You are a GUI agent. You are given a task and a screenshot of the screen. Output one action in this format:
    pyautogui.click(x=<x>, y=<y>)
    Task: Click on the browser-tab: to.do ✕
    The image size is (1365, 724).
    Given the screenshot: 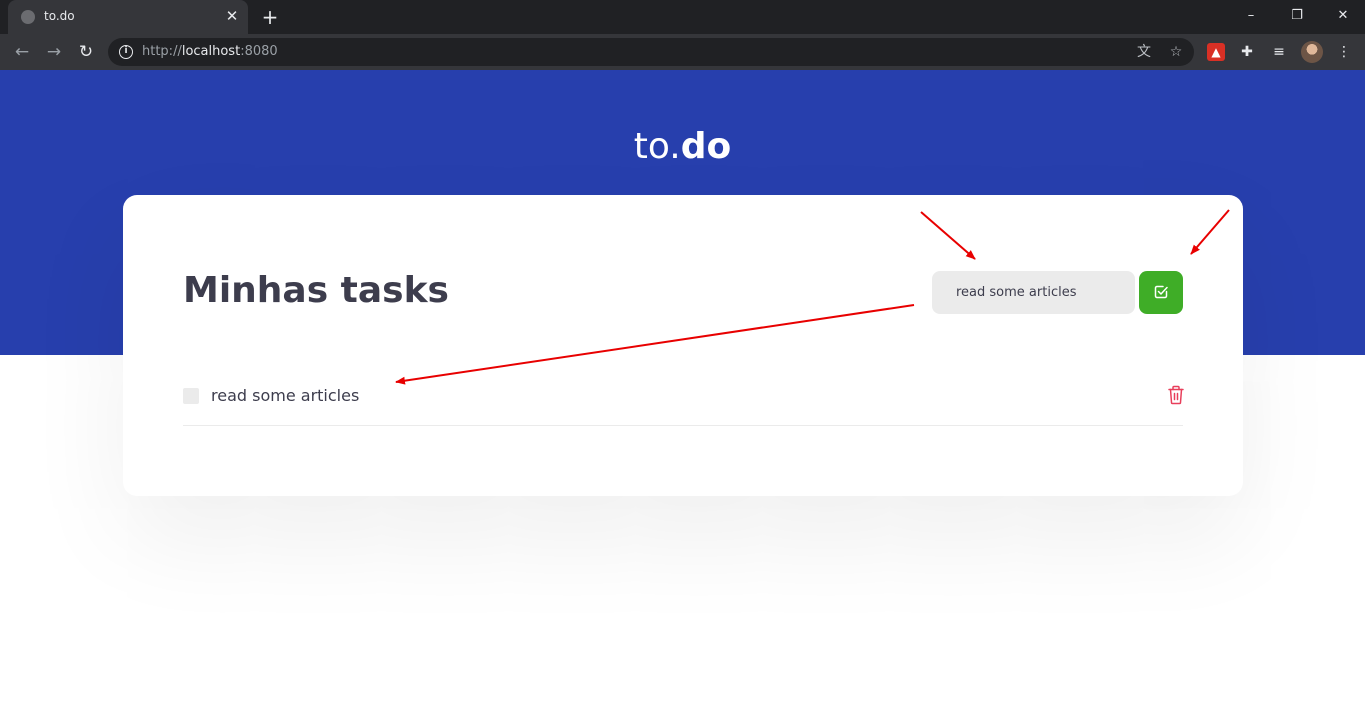 What is the action you would take?
    pyautogui.click(x=128, y=17)
    